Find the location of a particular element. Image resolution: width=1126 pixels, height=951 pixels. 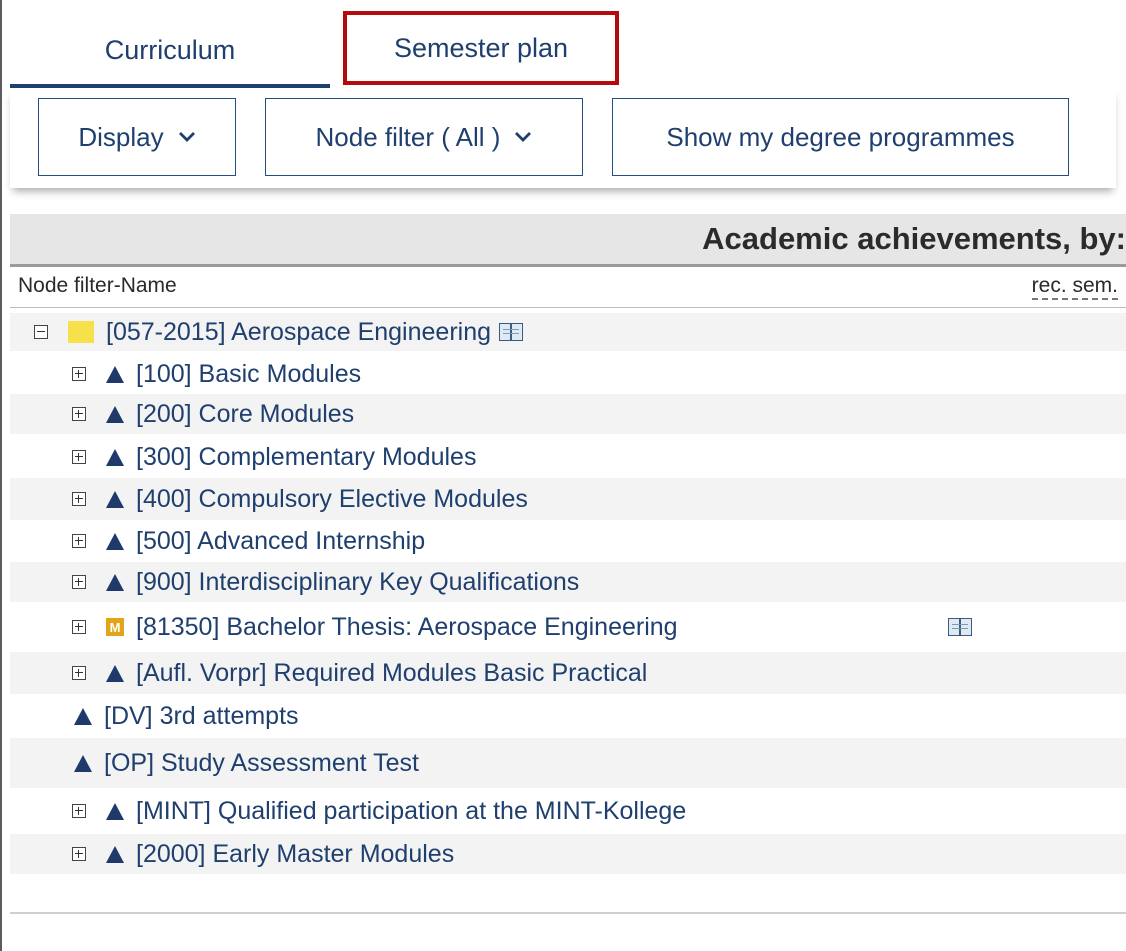

node-filter-label: Node filter ( All ) is located at coordinates (408, 136).